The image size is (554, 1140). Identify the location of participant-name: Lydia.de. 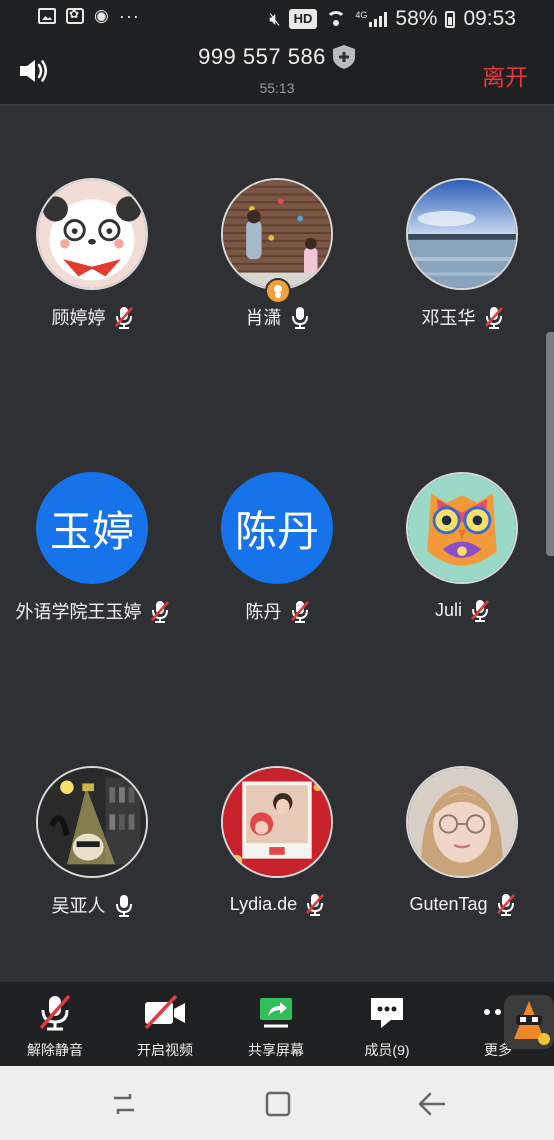
(263, 903).